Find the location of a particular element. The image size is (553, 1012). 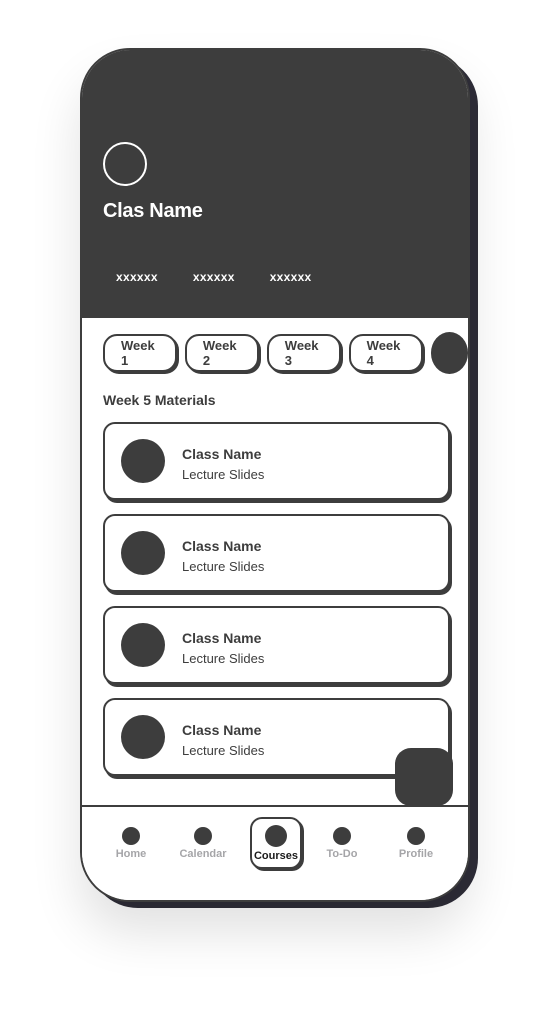

nav-courses-active-box: Courses is located at coordinates (276, 843).